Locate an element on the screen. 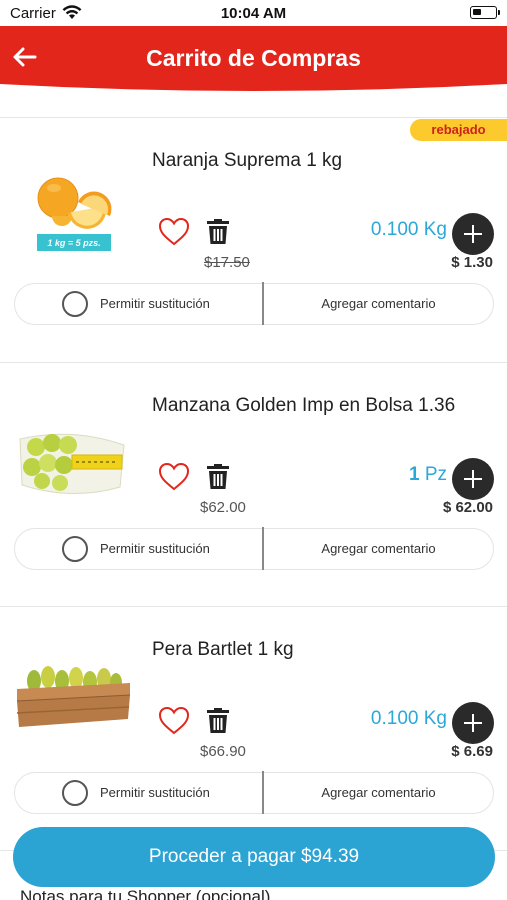  page-title: Carrito de Compras is located at coordinates (253, 58).